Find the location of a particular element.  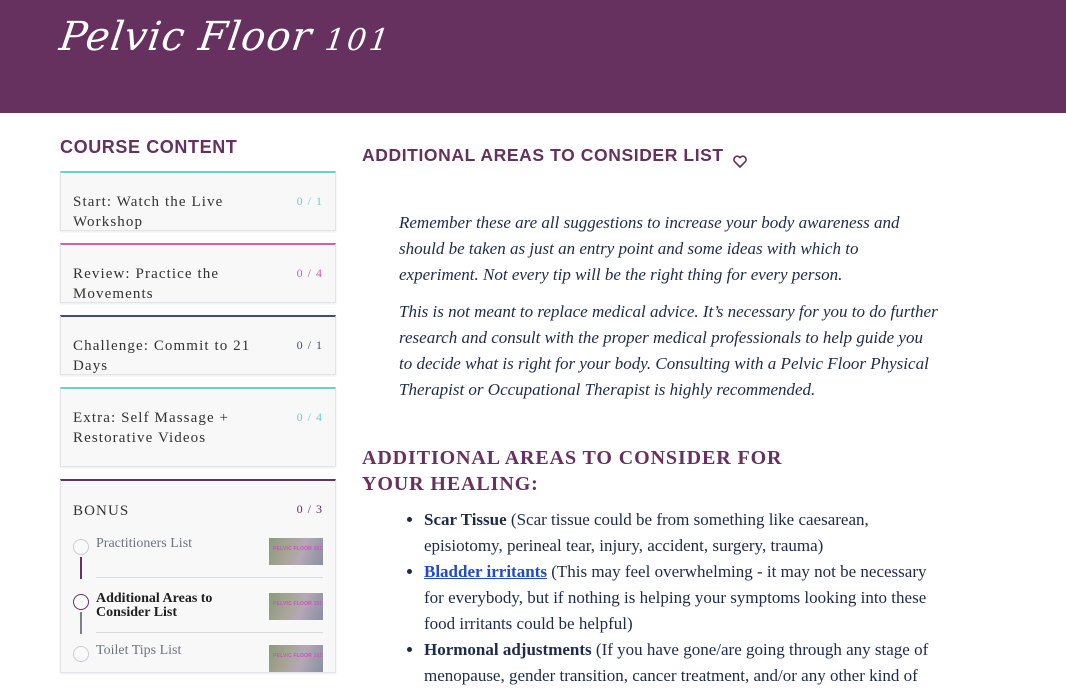

logo-number: 101 is located at coordinates (358, 40).